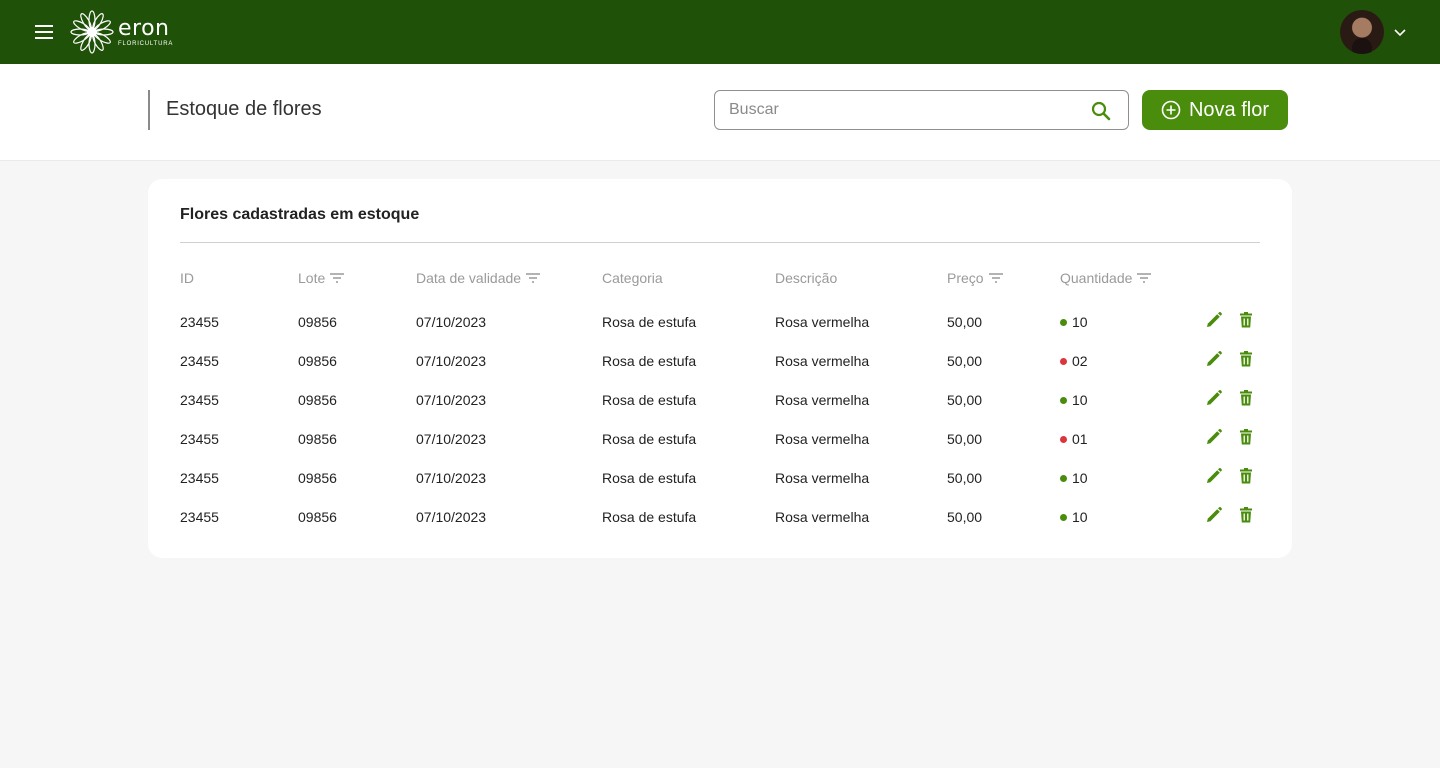  I want to click on column-header-quantidade: Quantidade, so click(1106, 278).